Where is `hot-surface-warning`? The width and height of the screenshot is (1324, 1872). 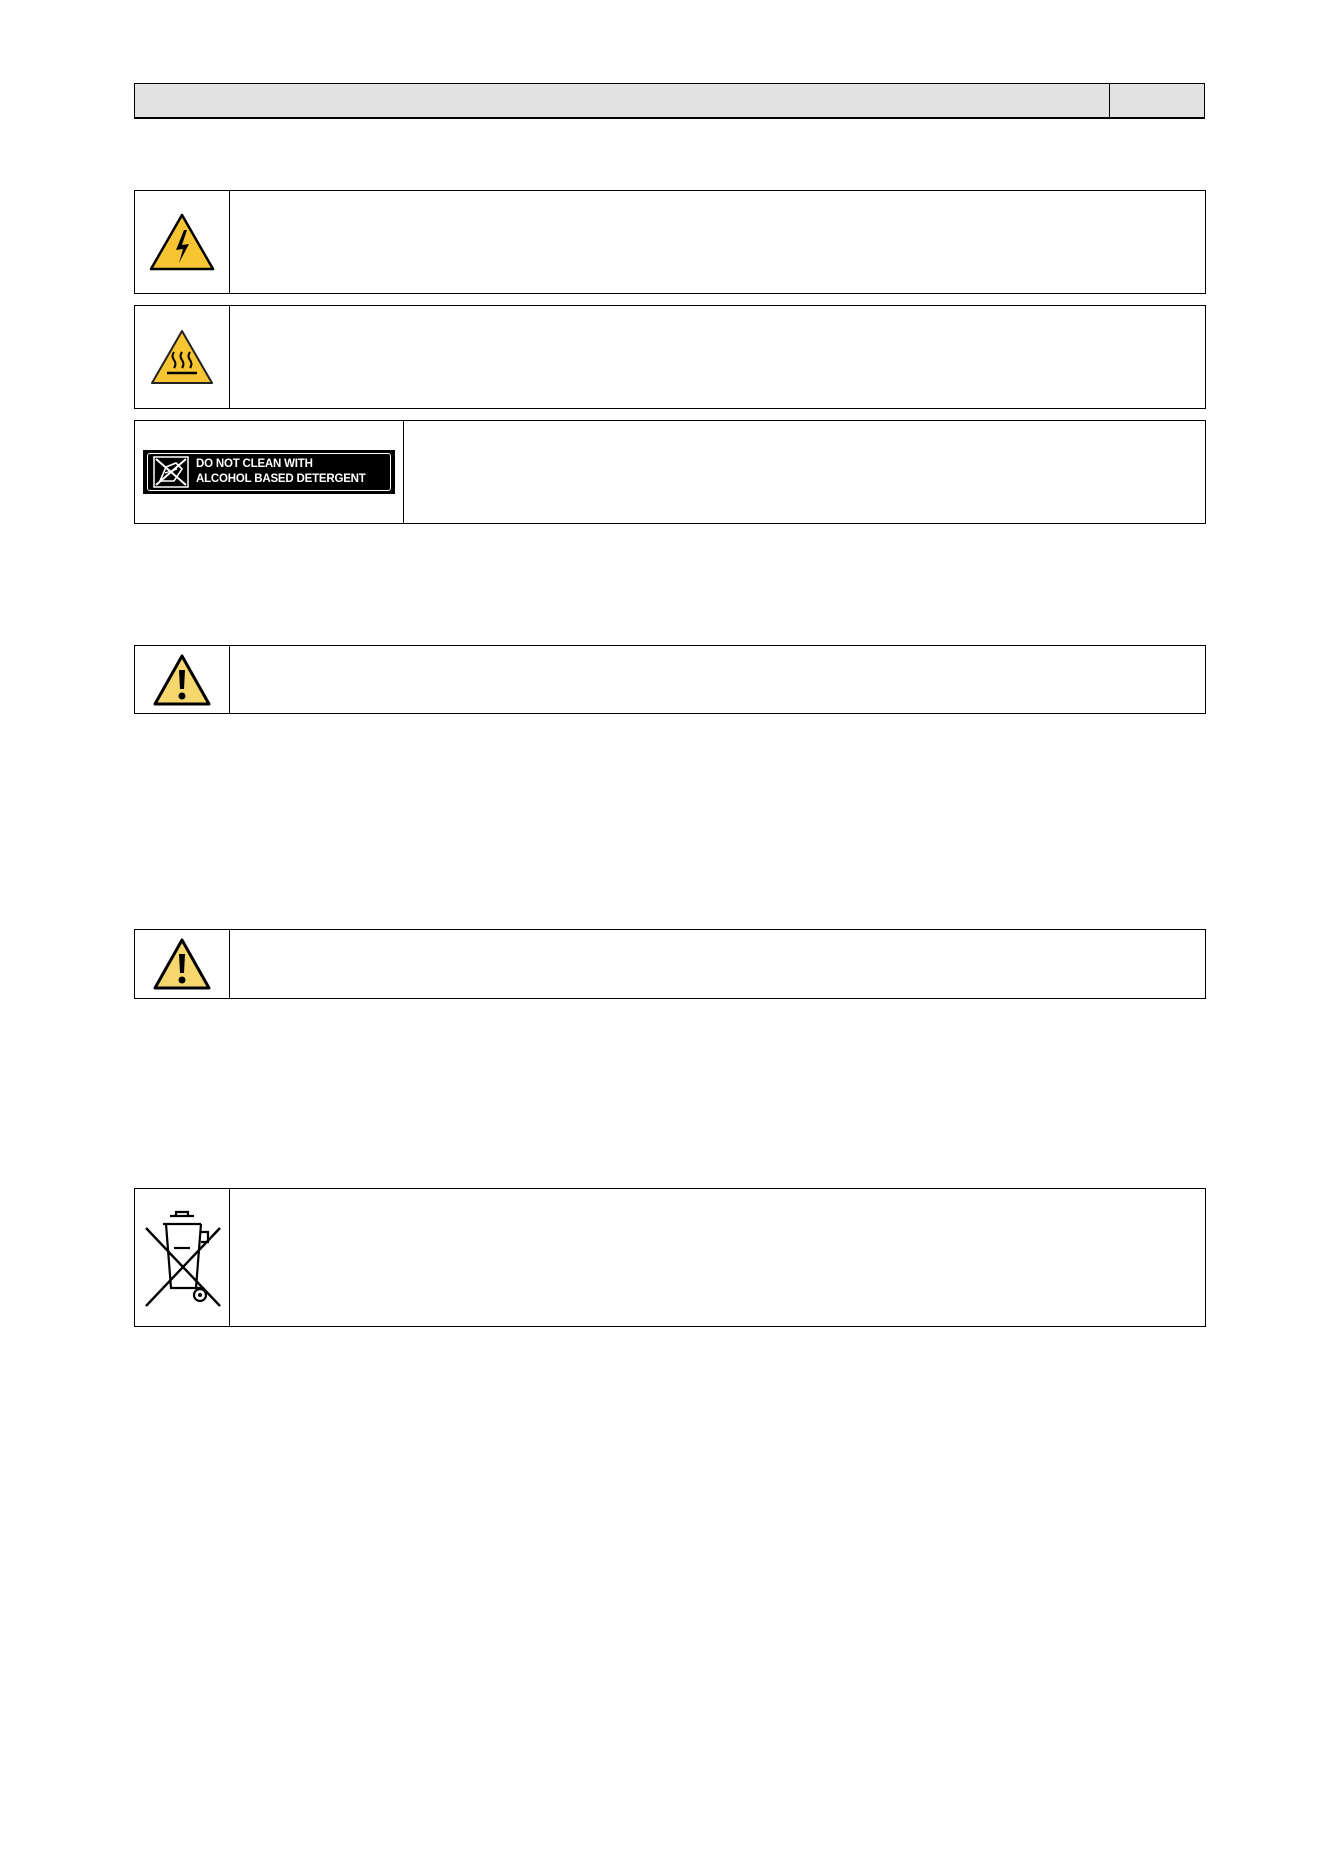
hot-surface-warning is located at coordinates (670, 357).